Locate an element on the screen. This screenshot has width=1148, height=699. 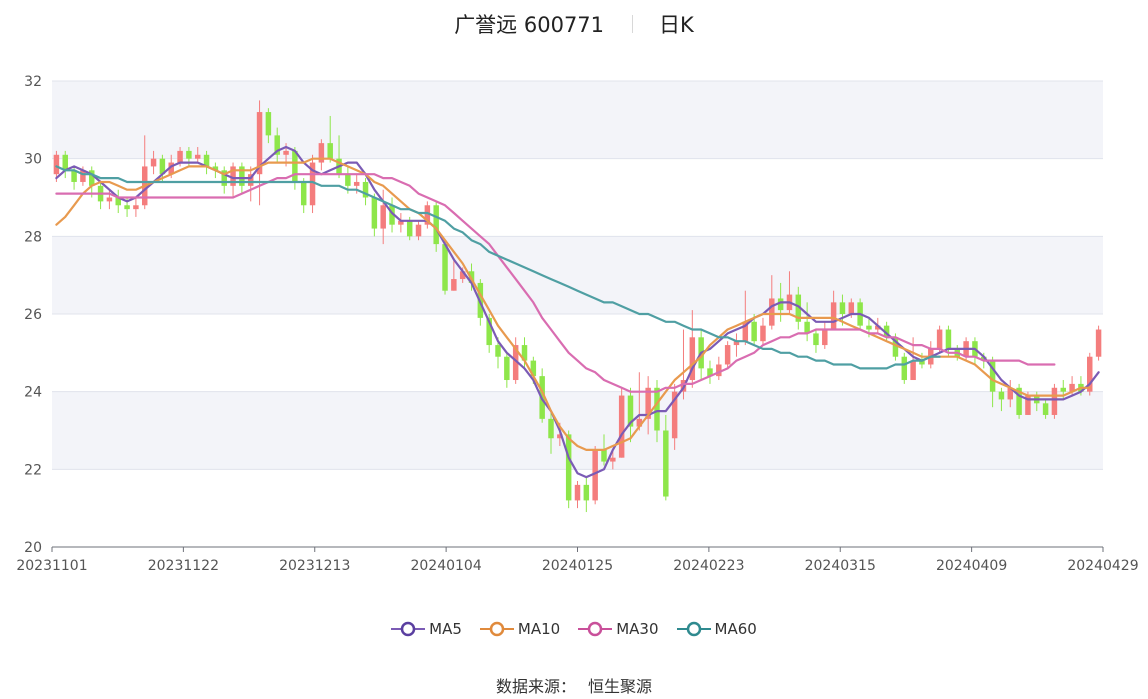
x-tick-label: 20240409 is located at coordinates (971, 566).